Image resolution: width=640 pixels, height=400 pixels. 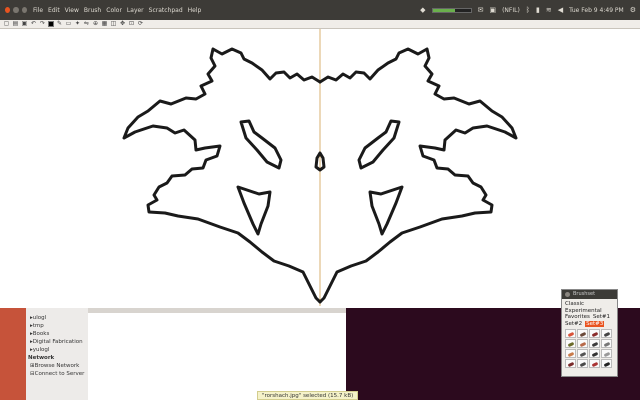 I want to click on brush-group-favorites: Favorites, so click(x=577, y=317).